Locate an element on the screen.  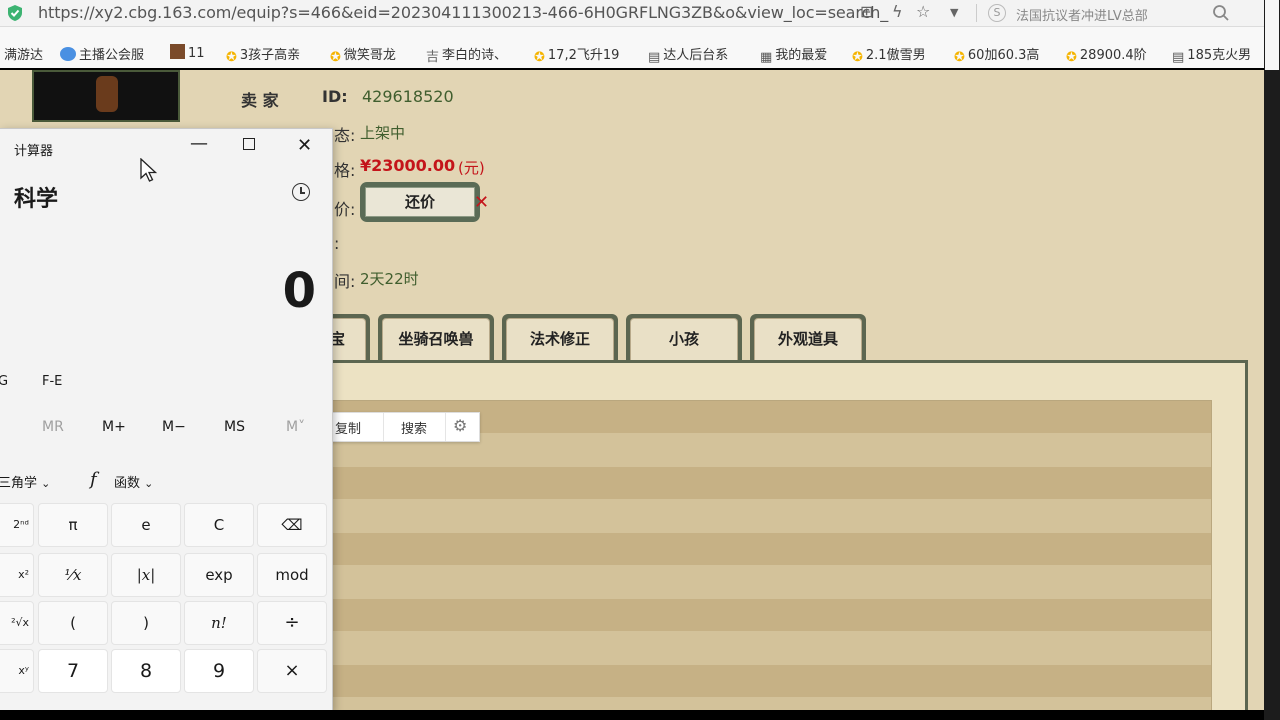
power-button: xʸ is located at coordinates (17, 671).